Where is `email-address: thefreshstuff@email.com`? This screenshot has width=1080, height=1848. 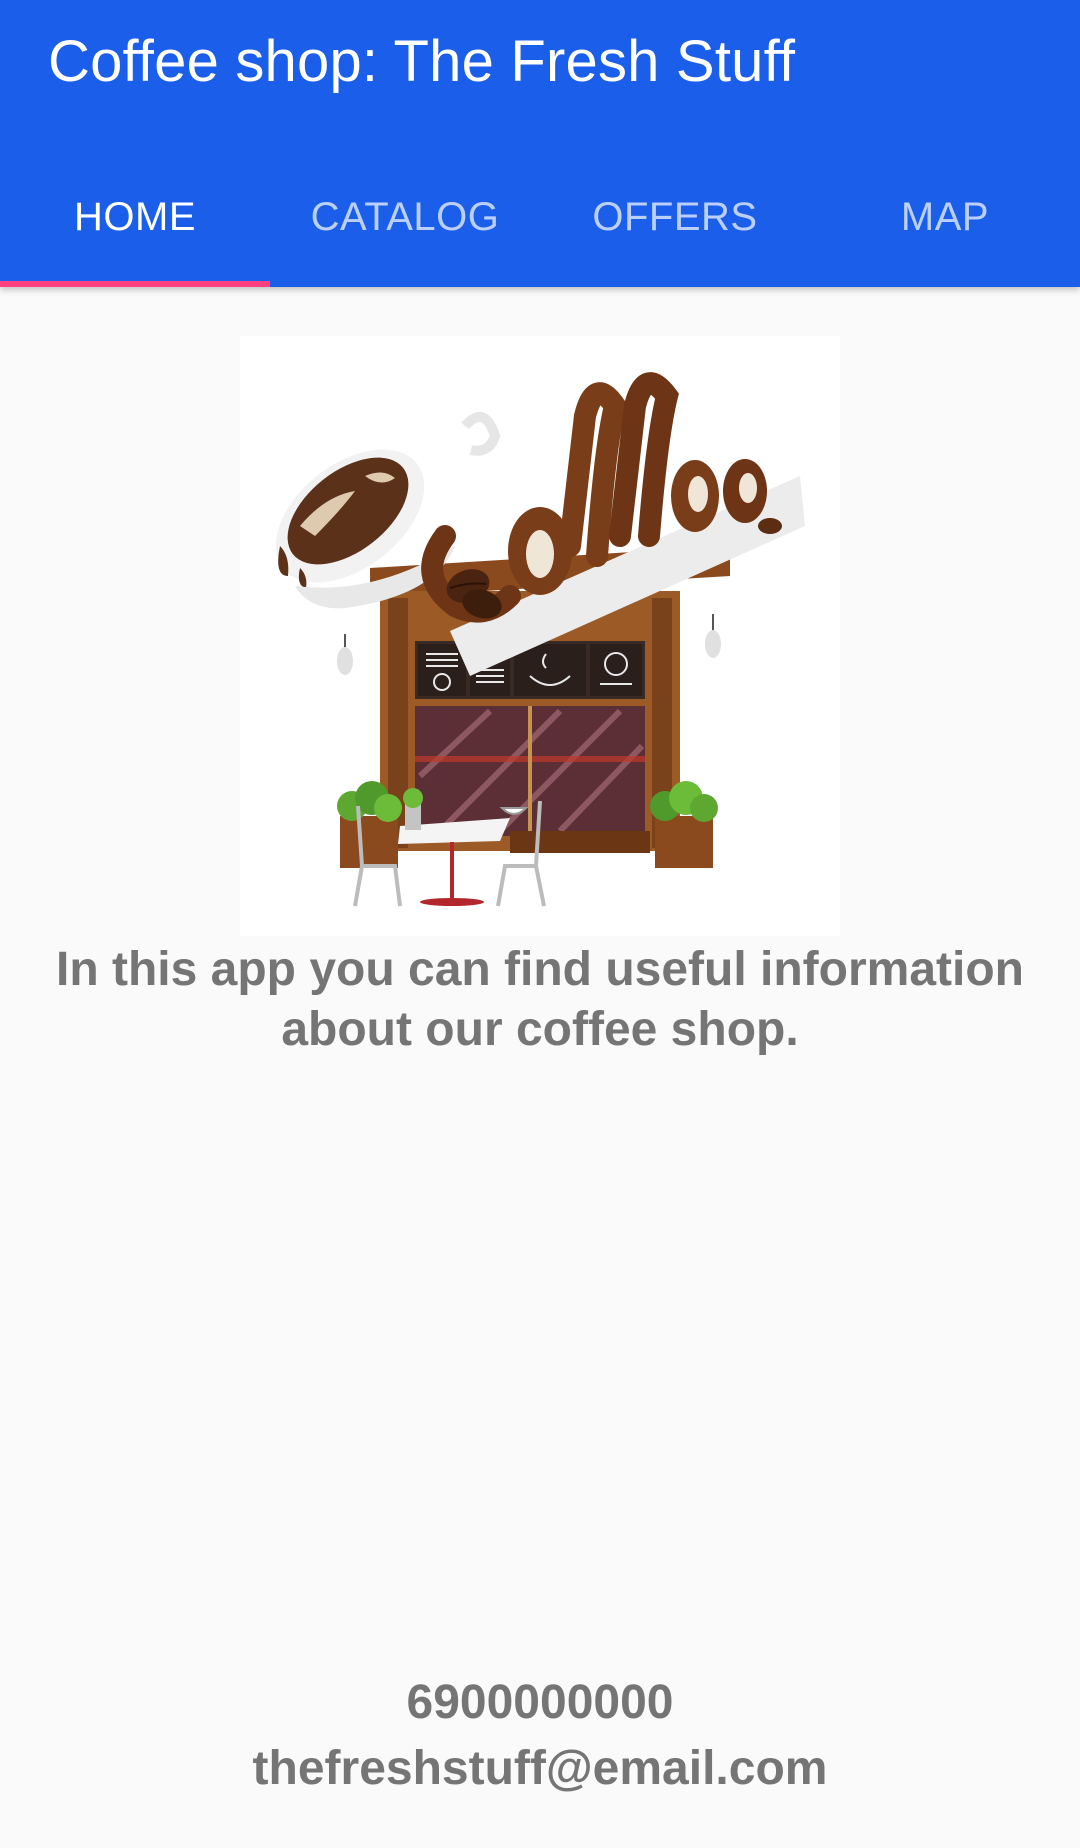
email-address: thefreshstuff@email.com is located at coordinates (540, 1768).